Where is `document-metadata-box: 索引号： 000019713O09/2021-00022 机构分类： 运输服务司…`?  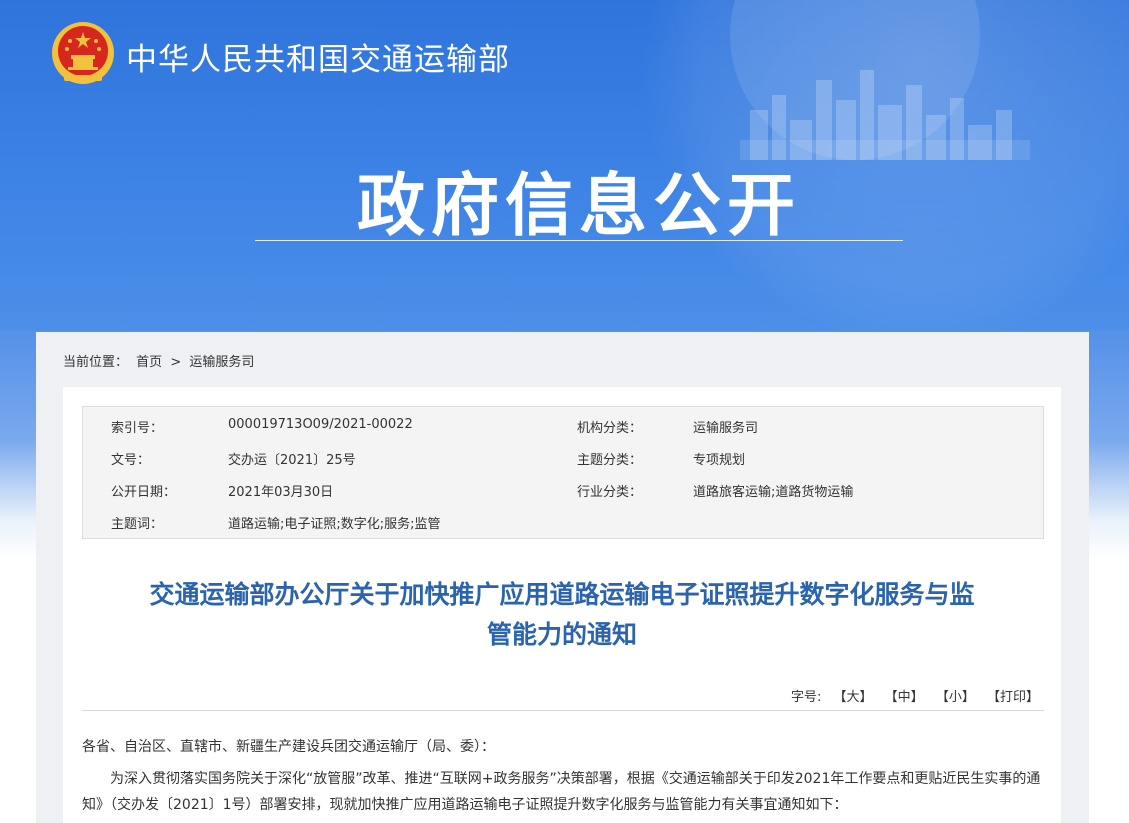 document-metadata-box: 索引号： 000019713O09/2021-00022 机构分类： 运输服务司… is located at coordinates (563, 472).